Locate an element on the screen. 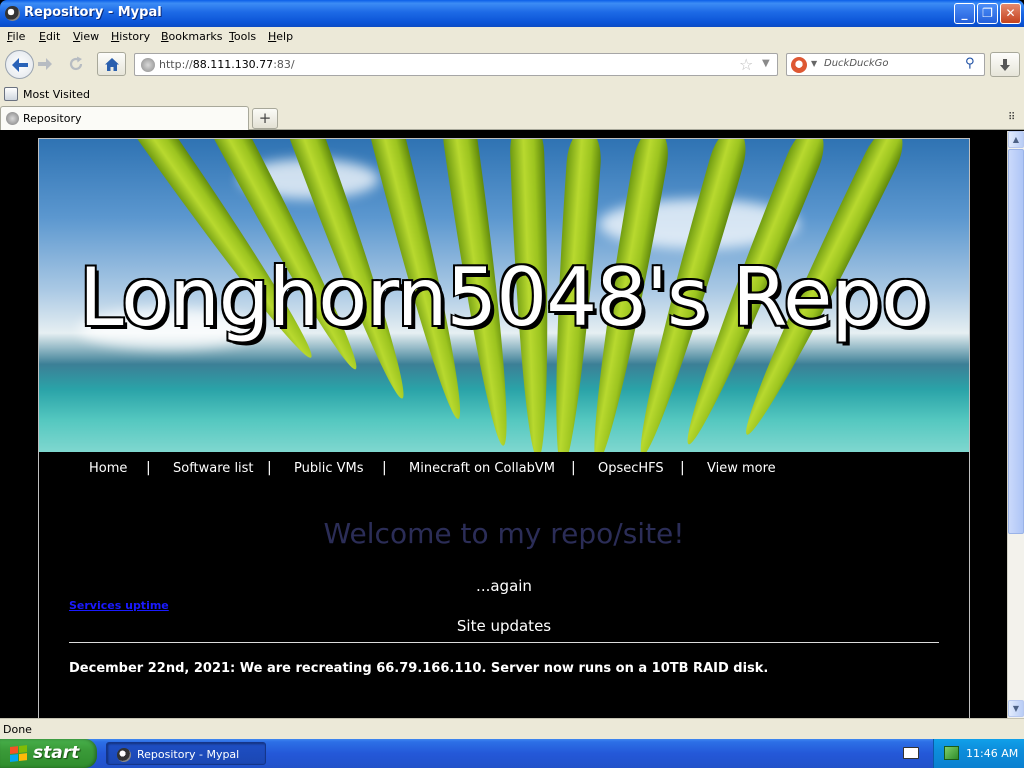  mypal-task-icon is located at coordinates (124, 755).